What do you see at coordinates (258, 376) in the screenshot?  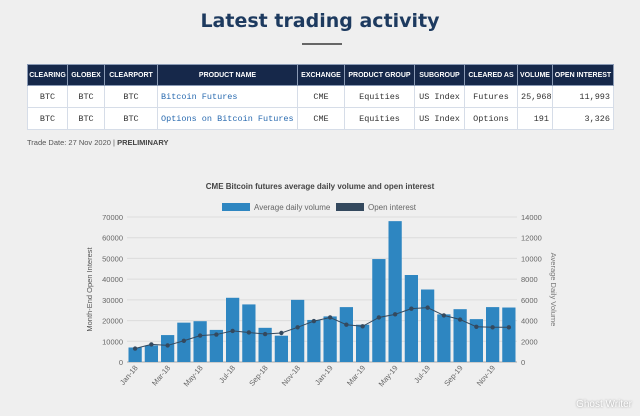 I see `x-axis-tick: Sep-18` at bounding box center [258, 376].